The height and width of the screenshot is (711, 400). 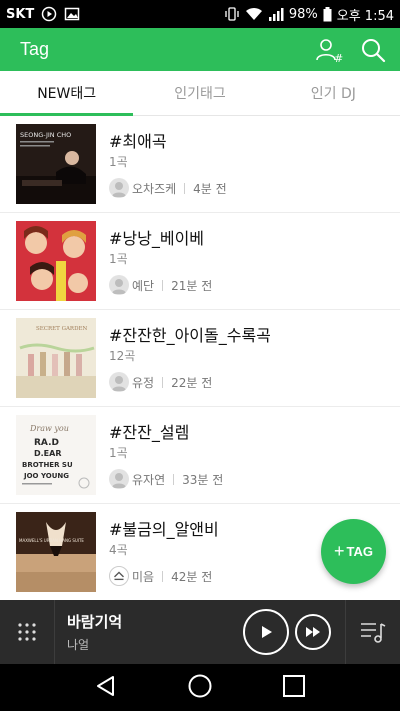 What do you see at coordinates (200, 261) in the screenshot?
I see `list-item: #낭낭_베이베 1곡 예단 21분 전` at bounding box center [200, 261].